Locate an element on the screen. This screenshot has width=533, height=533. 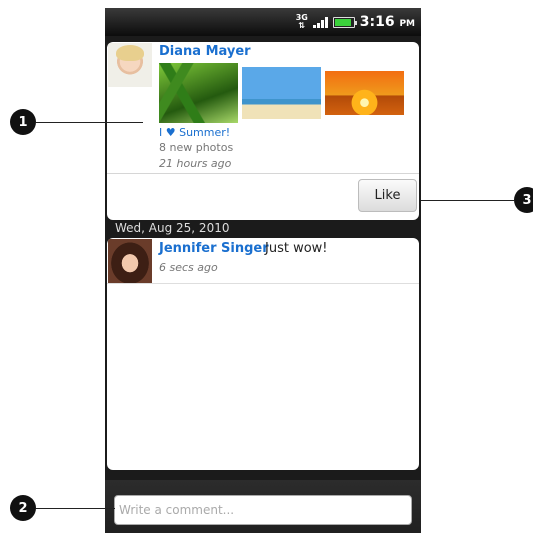
post-text: Just wow! is located at coordinates (296, 248).